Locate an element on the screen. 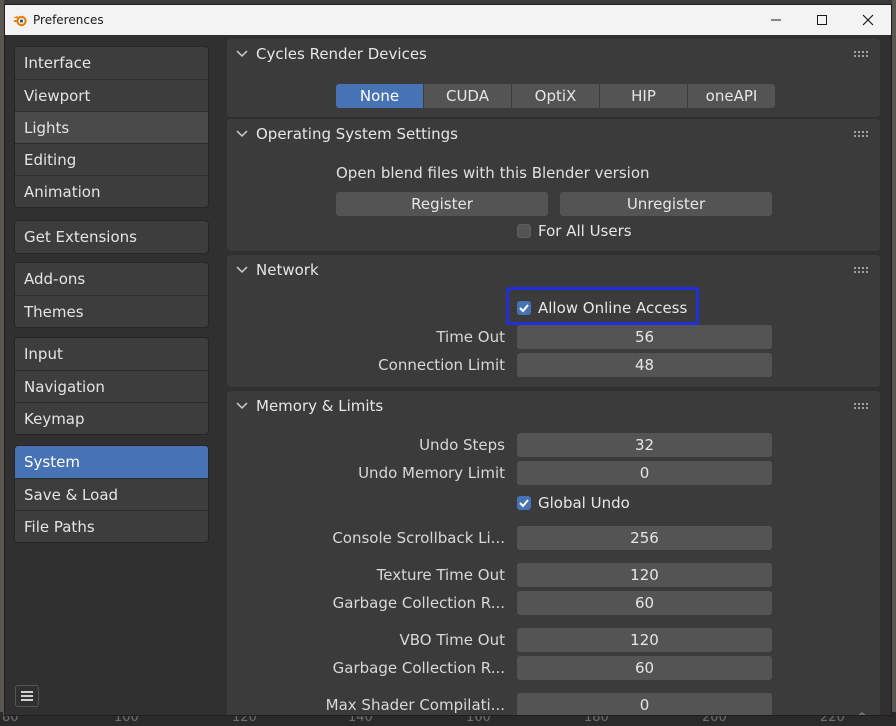  panel-title: Cycles Render Devices is located at coordinates (341, 54).